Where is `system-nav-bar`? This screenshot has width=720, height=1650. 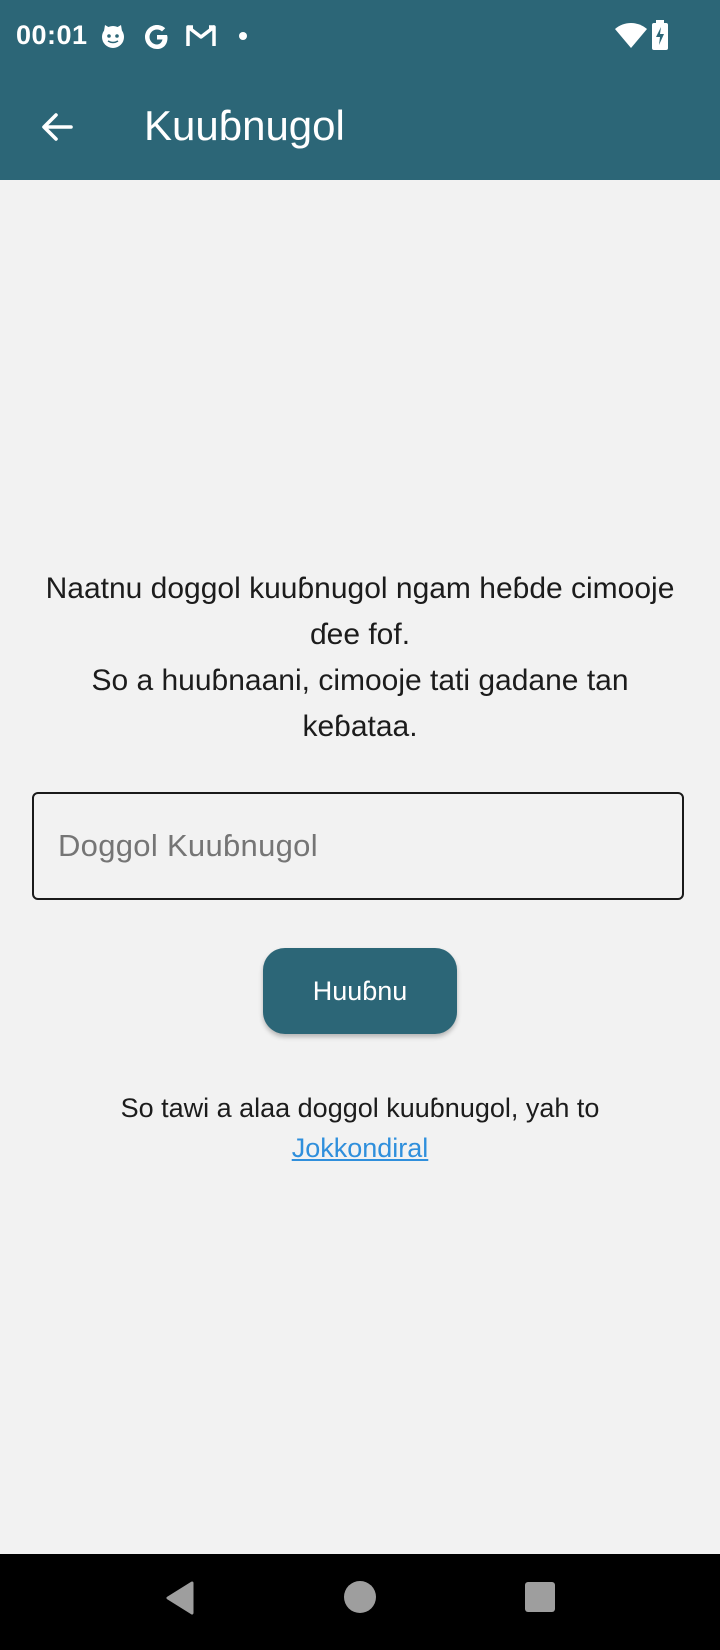 system-nav-bar is located at coordinates (360, 1602).